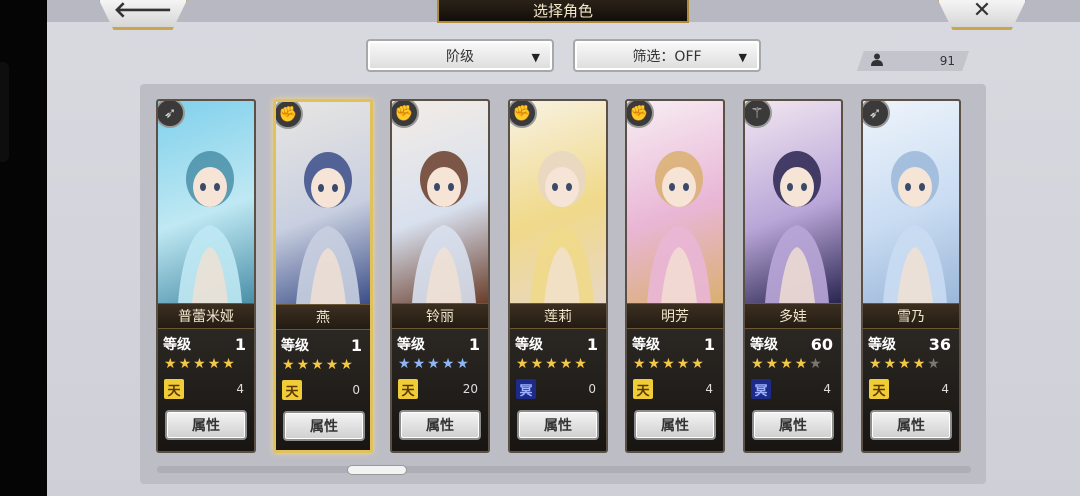  I want to click on character-portrait: ⚚, so click(793, 202).